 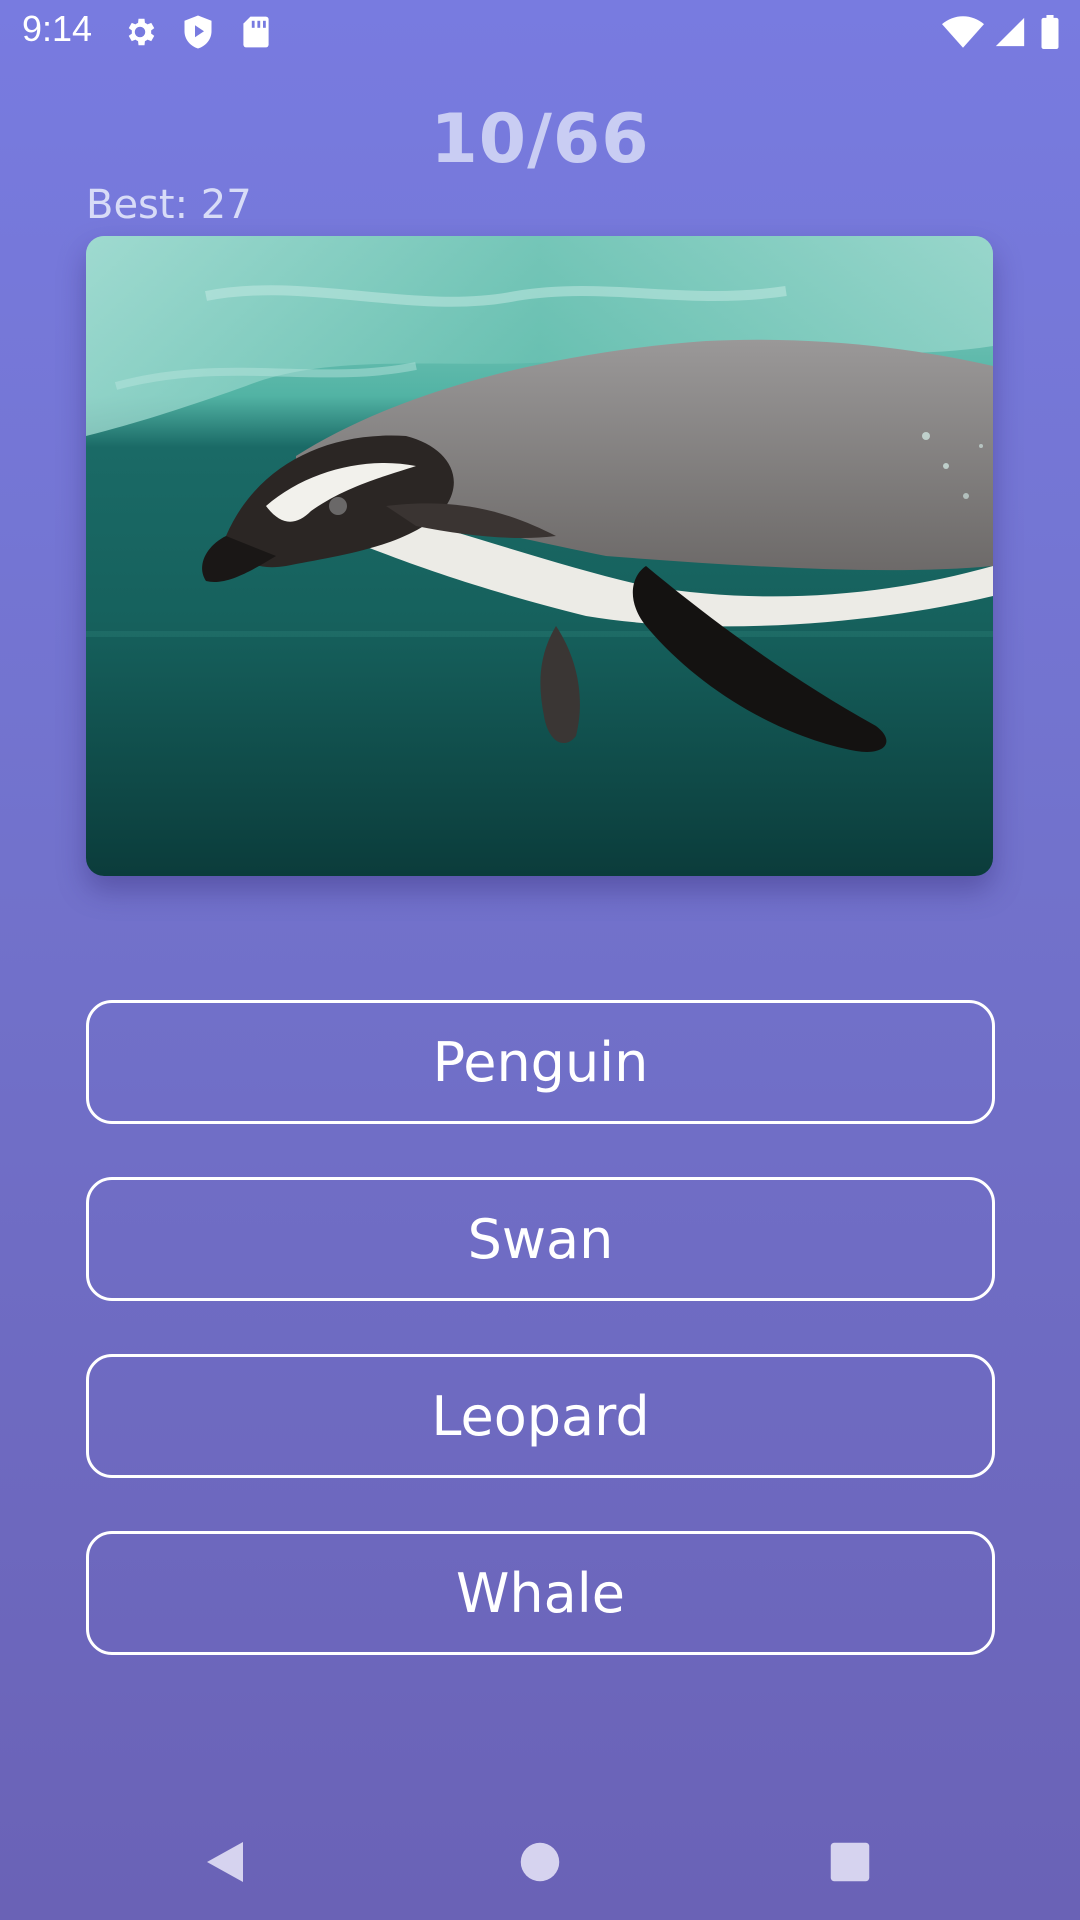 I want to click on answer-button-2: Swan, so click(x=540, y=1239).